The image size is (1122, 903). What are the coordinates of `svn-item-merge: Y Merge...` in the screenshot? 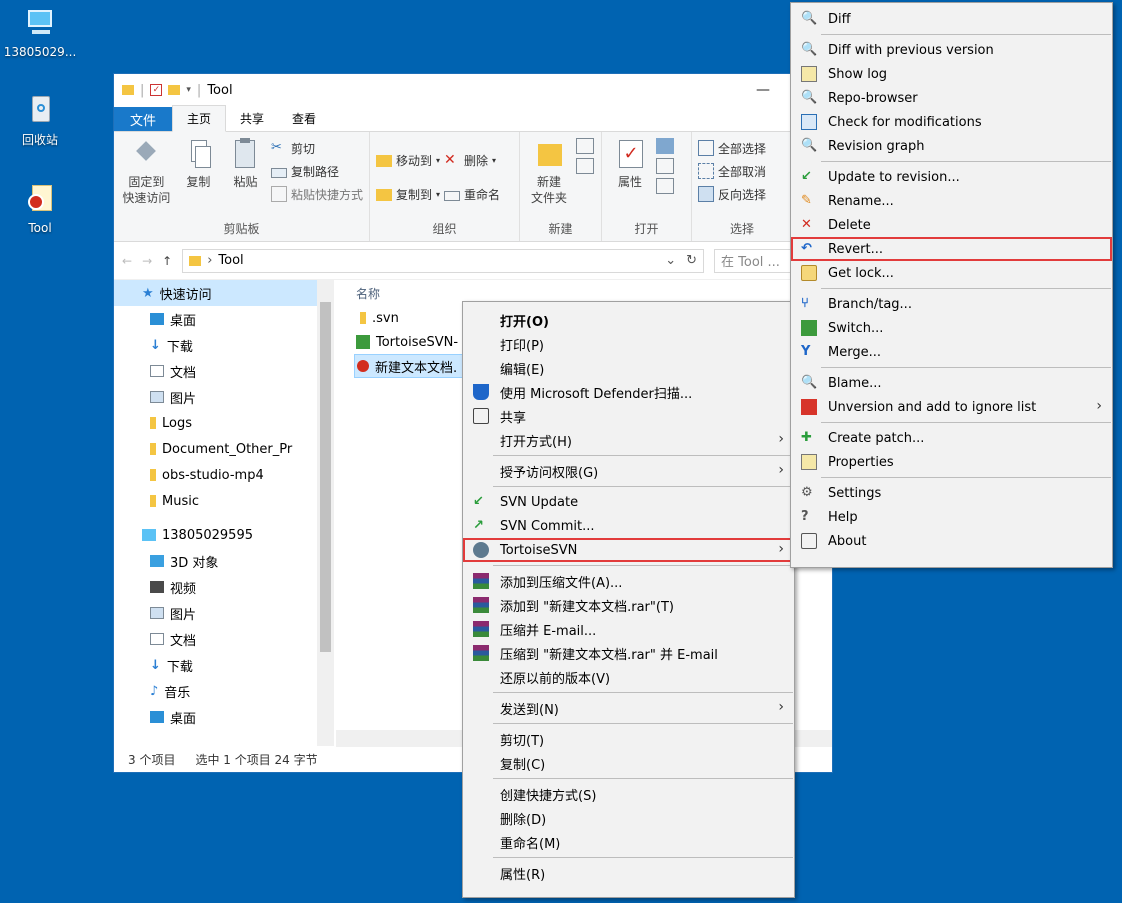 It's located at (951, 352).